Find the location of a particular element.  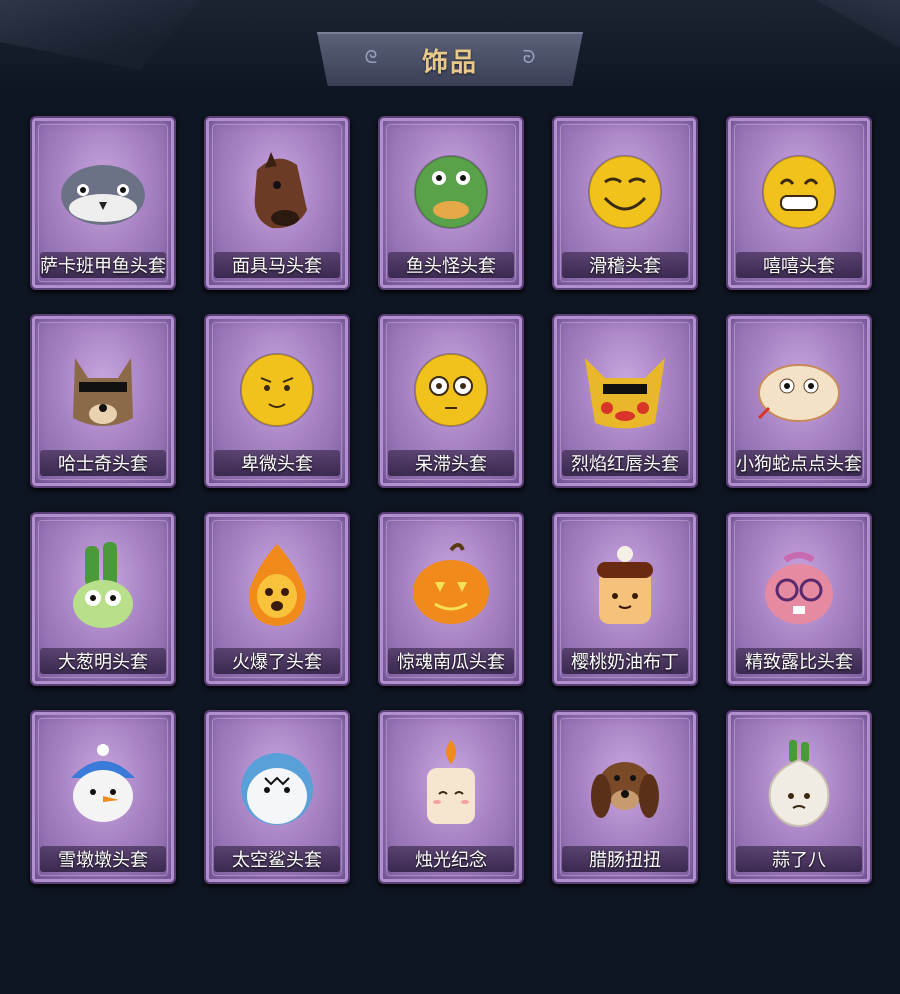

accessory-name: 火爆了头套 is located at coordinates (277, 662).